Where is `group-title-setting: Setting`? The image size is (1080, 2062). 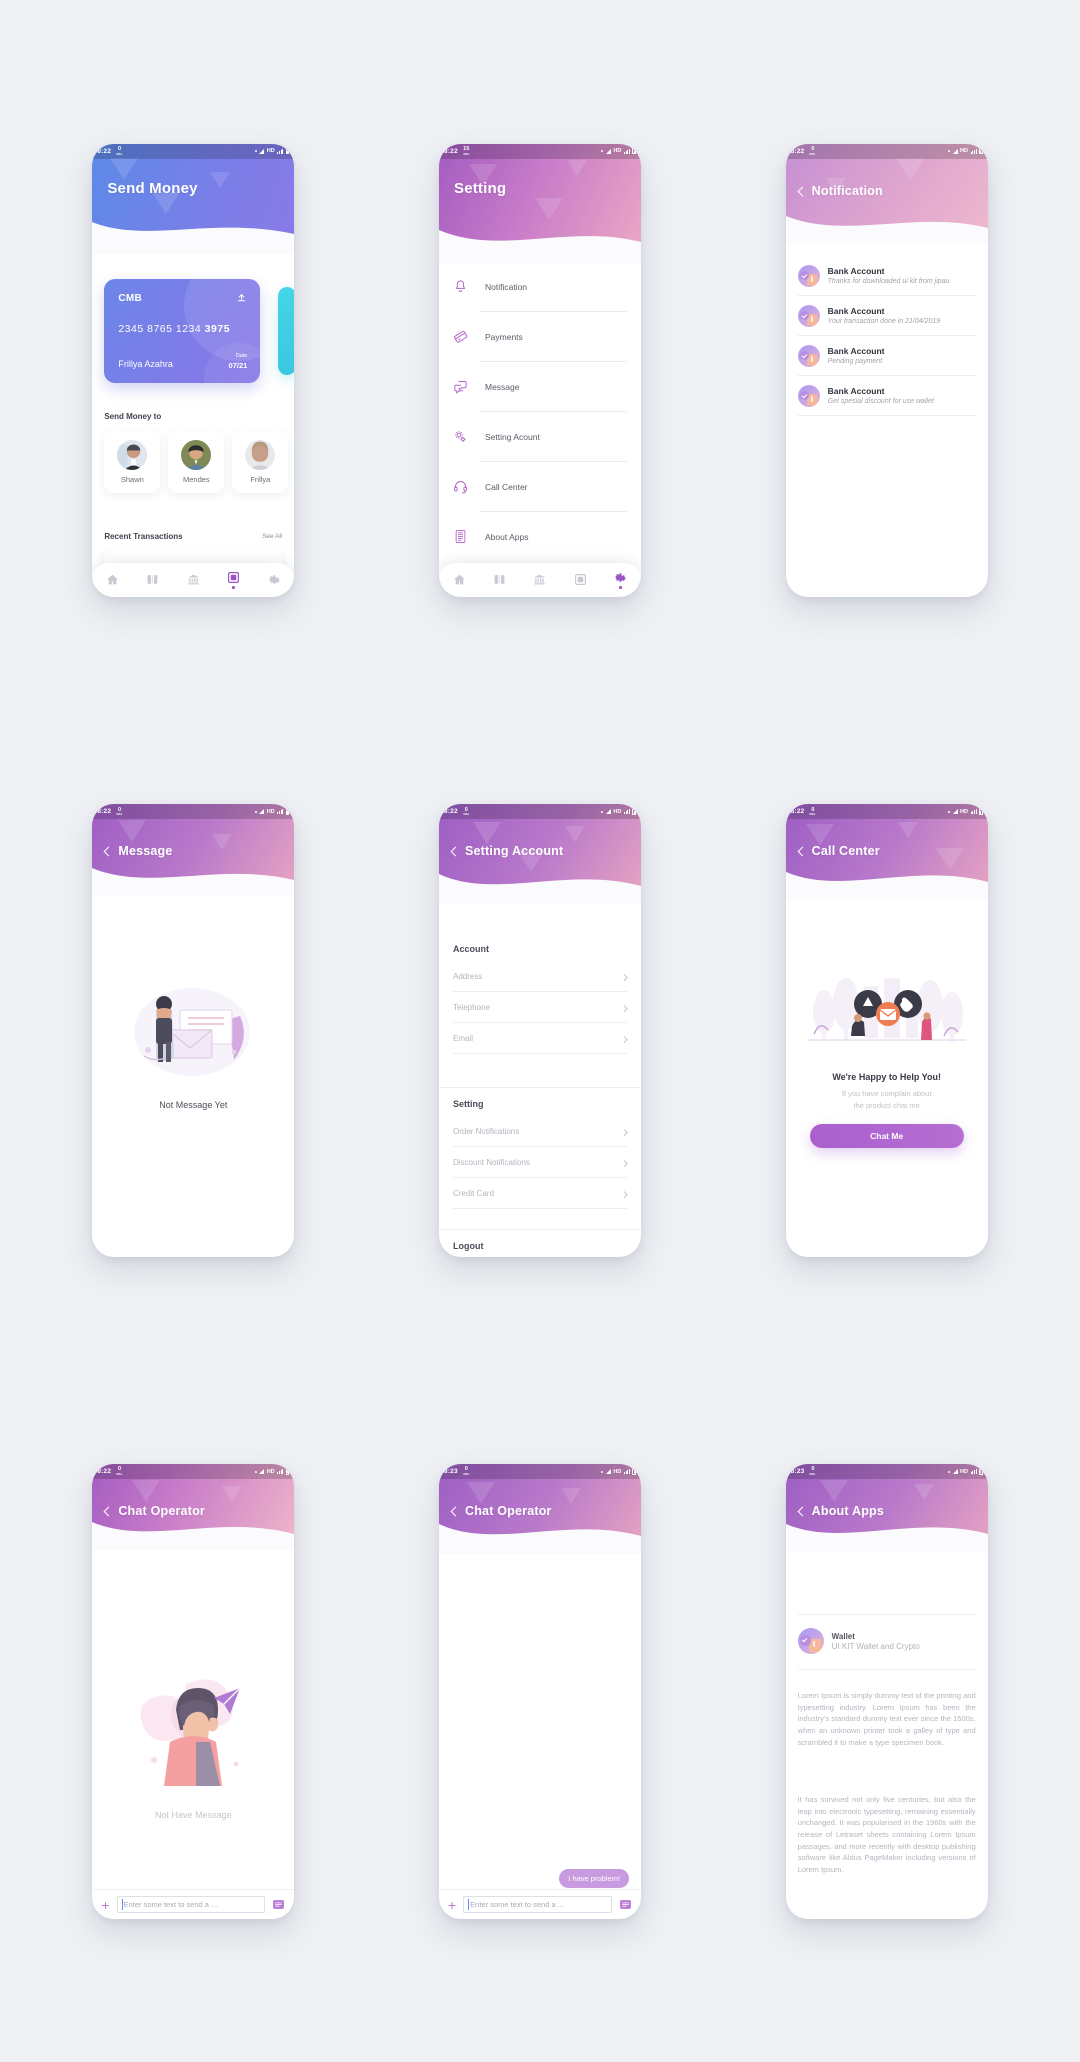 group-title-setting: Setting is located at coordinates (468, 1104).